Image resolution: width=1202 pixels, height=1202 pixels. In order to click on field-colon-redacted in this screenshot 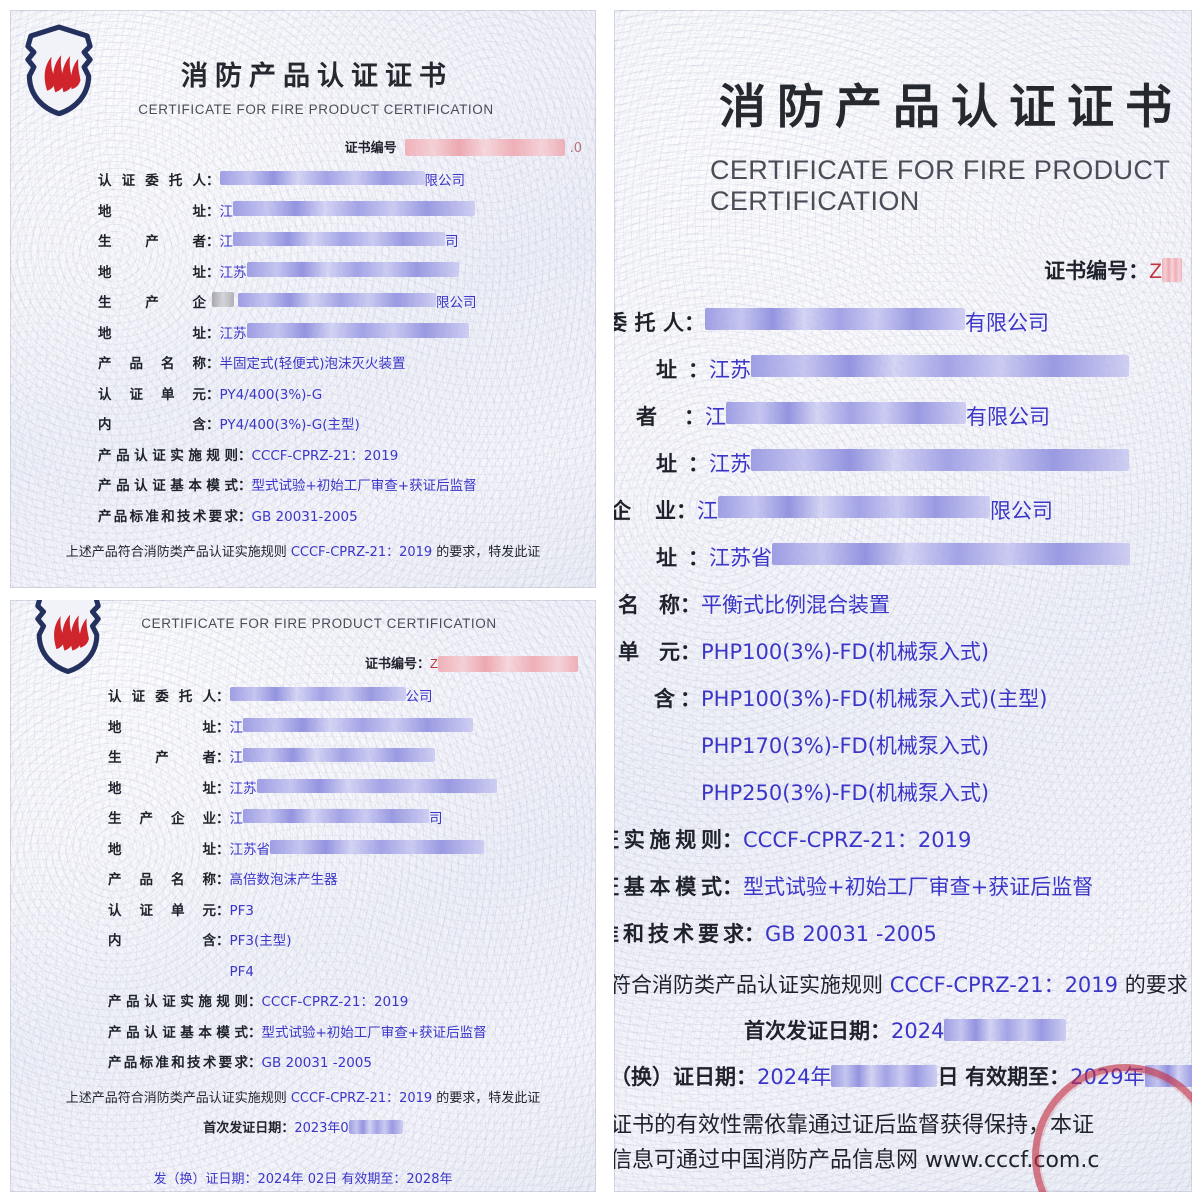, I will do `click(223, 299)`.